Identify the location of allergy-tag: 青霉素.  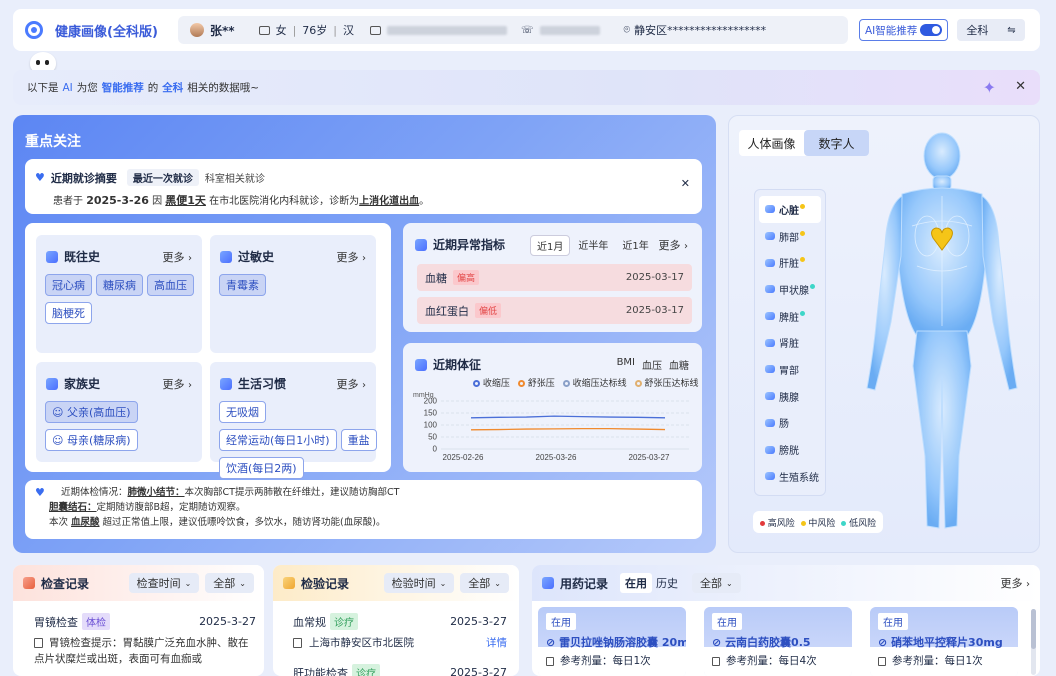
(242, 285).